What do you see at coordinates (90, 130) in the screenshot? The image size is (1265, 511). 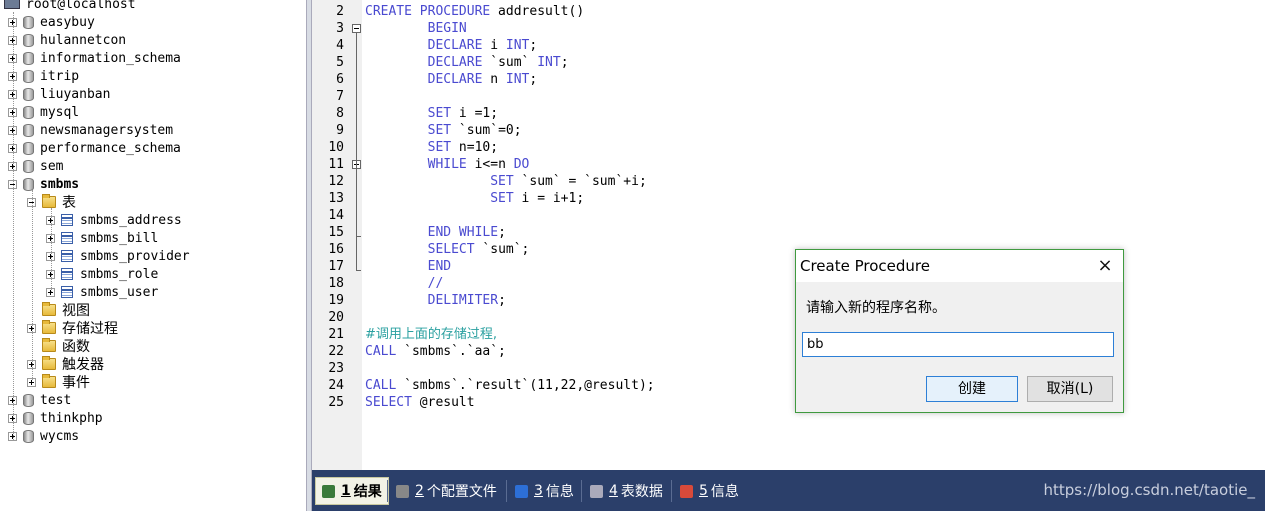 I see `tree-db-newsmanagersystem: newsmanagersystem` at bounding box center [90, 130].